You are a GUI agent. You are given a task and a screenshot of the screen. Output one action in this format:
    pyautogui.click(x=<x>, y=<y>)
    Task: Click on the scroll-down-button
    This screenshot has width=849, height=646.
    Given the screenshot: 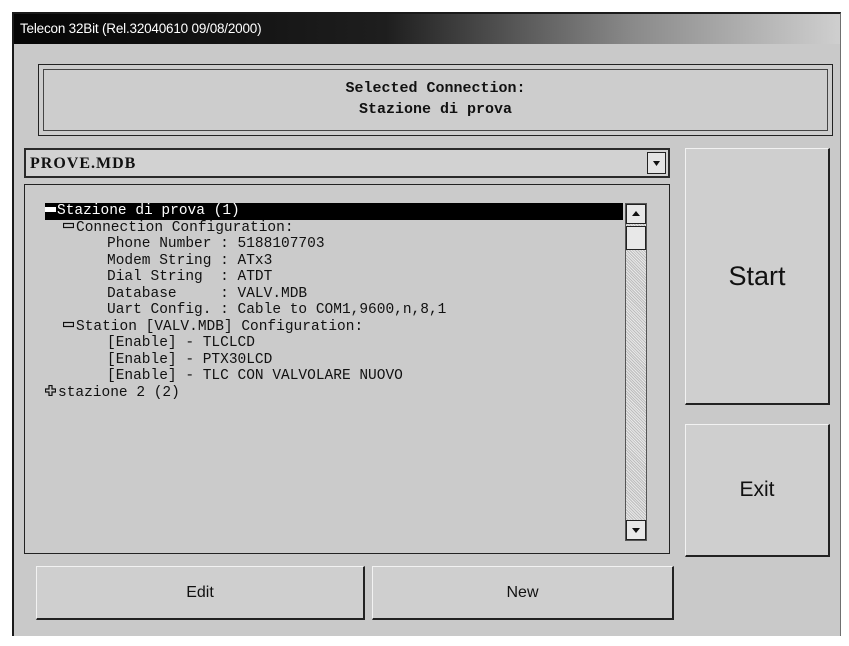 What is the action you would take?
    pyautogui.click(x=636, y=530)
    